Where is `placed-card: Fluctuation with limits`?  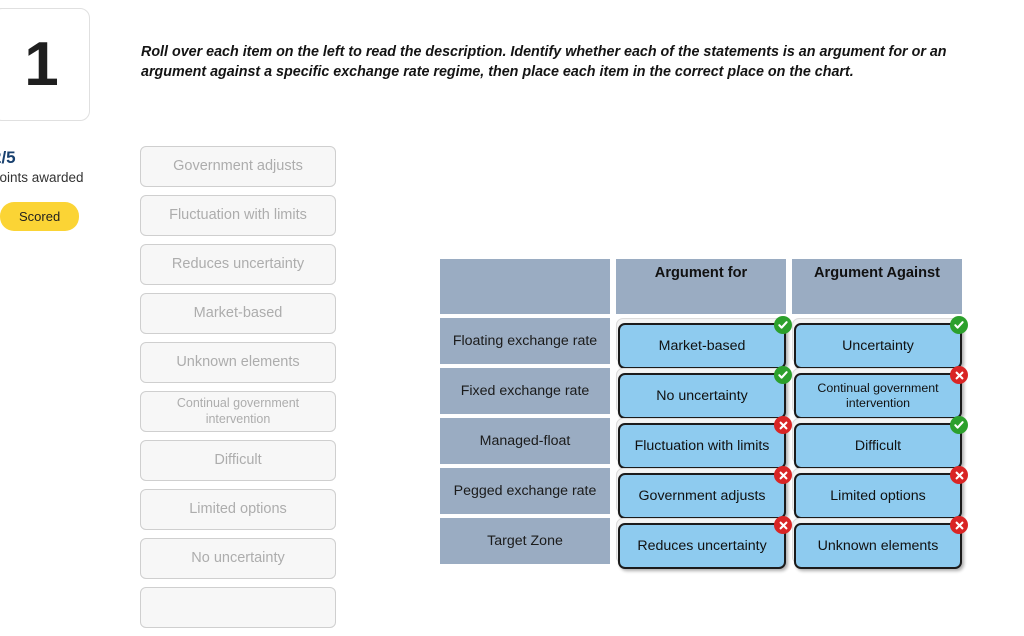 placed-card: Fluctuation with limits is located at coordinates (705, 442).